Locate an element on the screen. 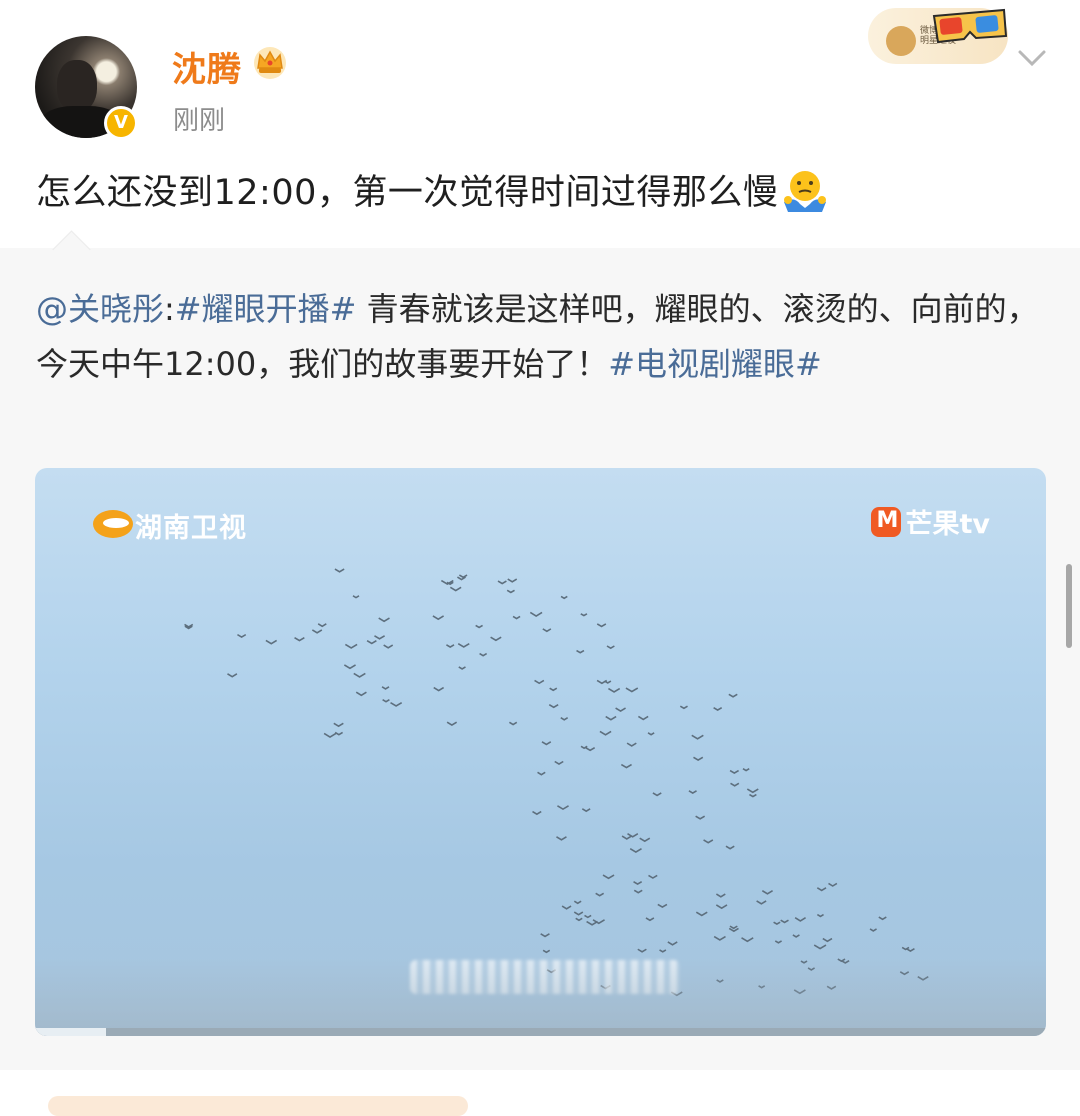 This screenshot has height=1116, width=1080. topic-link-yaoyan: #电视剧耀眼# is located at coordinates (715, 364).